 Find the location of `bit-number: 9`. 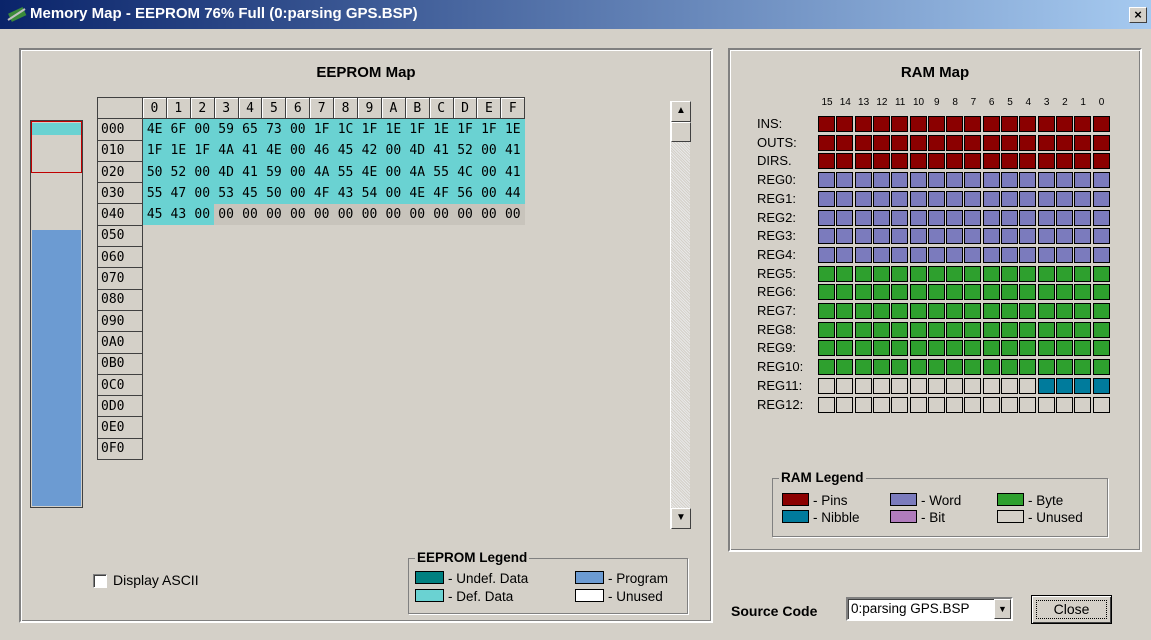

bit-number: 9 is located at coordinates (937, 102).